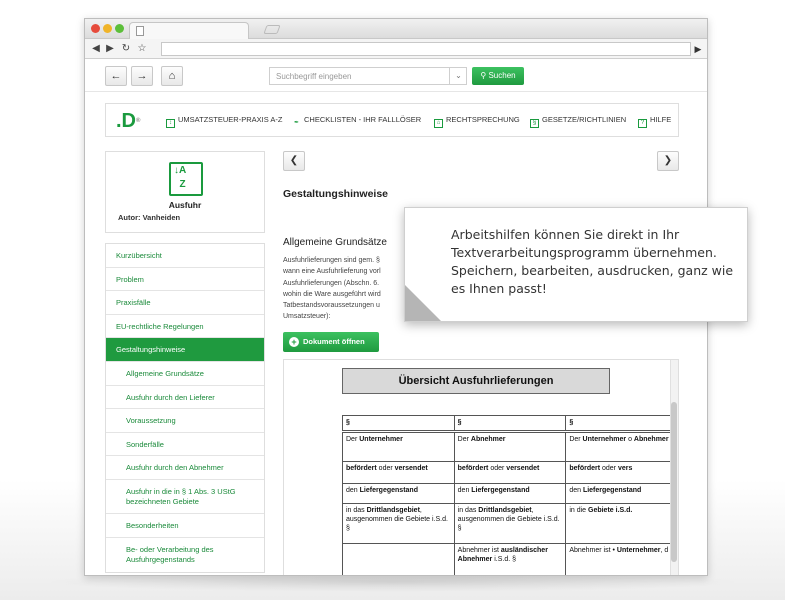  I want to click on document-card: ↓A Z Ausfuhr Autor: Vanheiden, so click(185, 192).